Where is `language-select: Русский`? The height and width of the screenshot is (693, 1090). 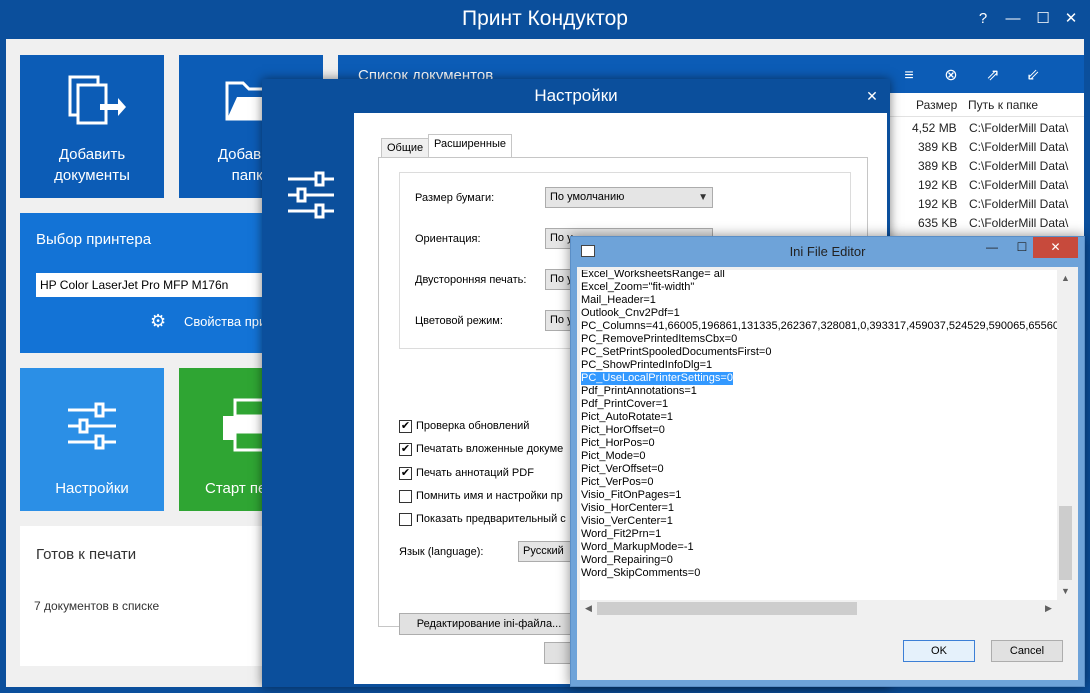 language-select: Русский is located at coordinates (548, 551).